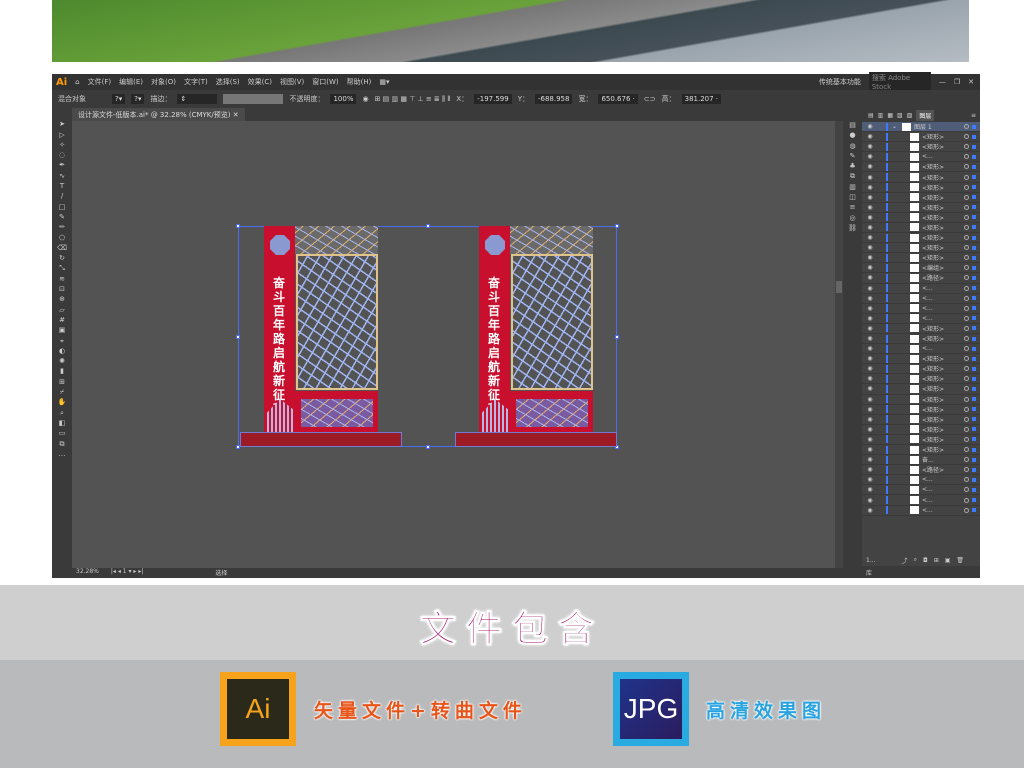  Describe the element at coordinates (365, 99) in the screenshot. I see `recolor-icon: ◉` at that location.